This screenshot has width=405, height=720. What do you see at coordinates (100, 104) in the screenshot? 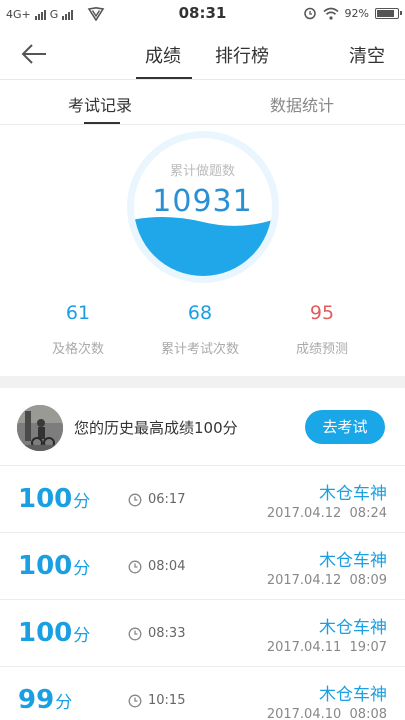
I see `tab-exam-records: 考试记录` at bounding box center [100, 104].